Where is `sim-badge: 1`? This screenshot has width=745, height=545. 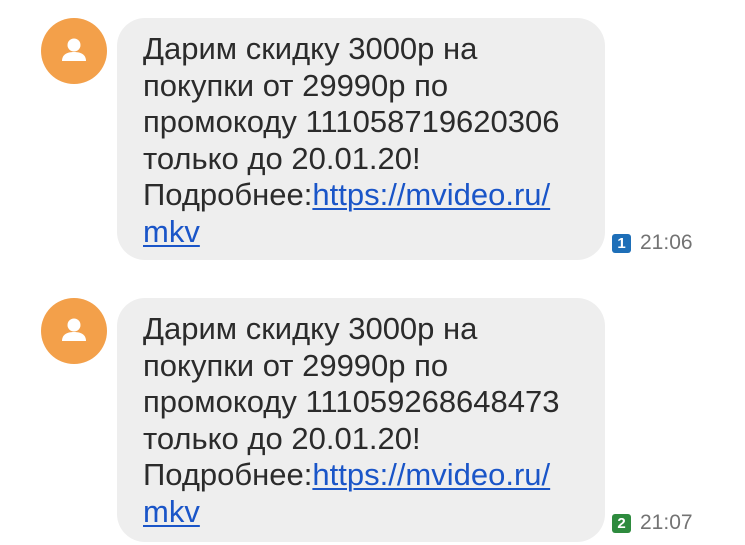
sim-badge: 1 is located at coordinates (621, 243).